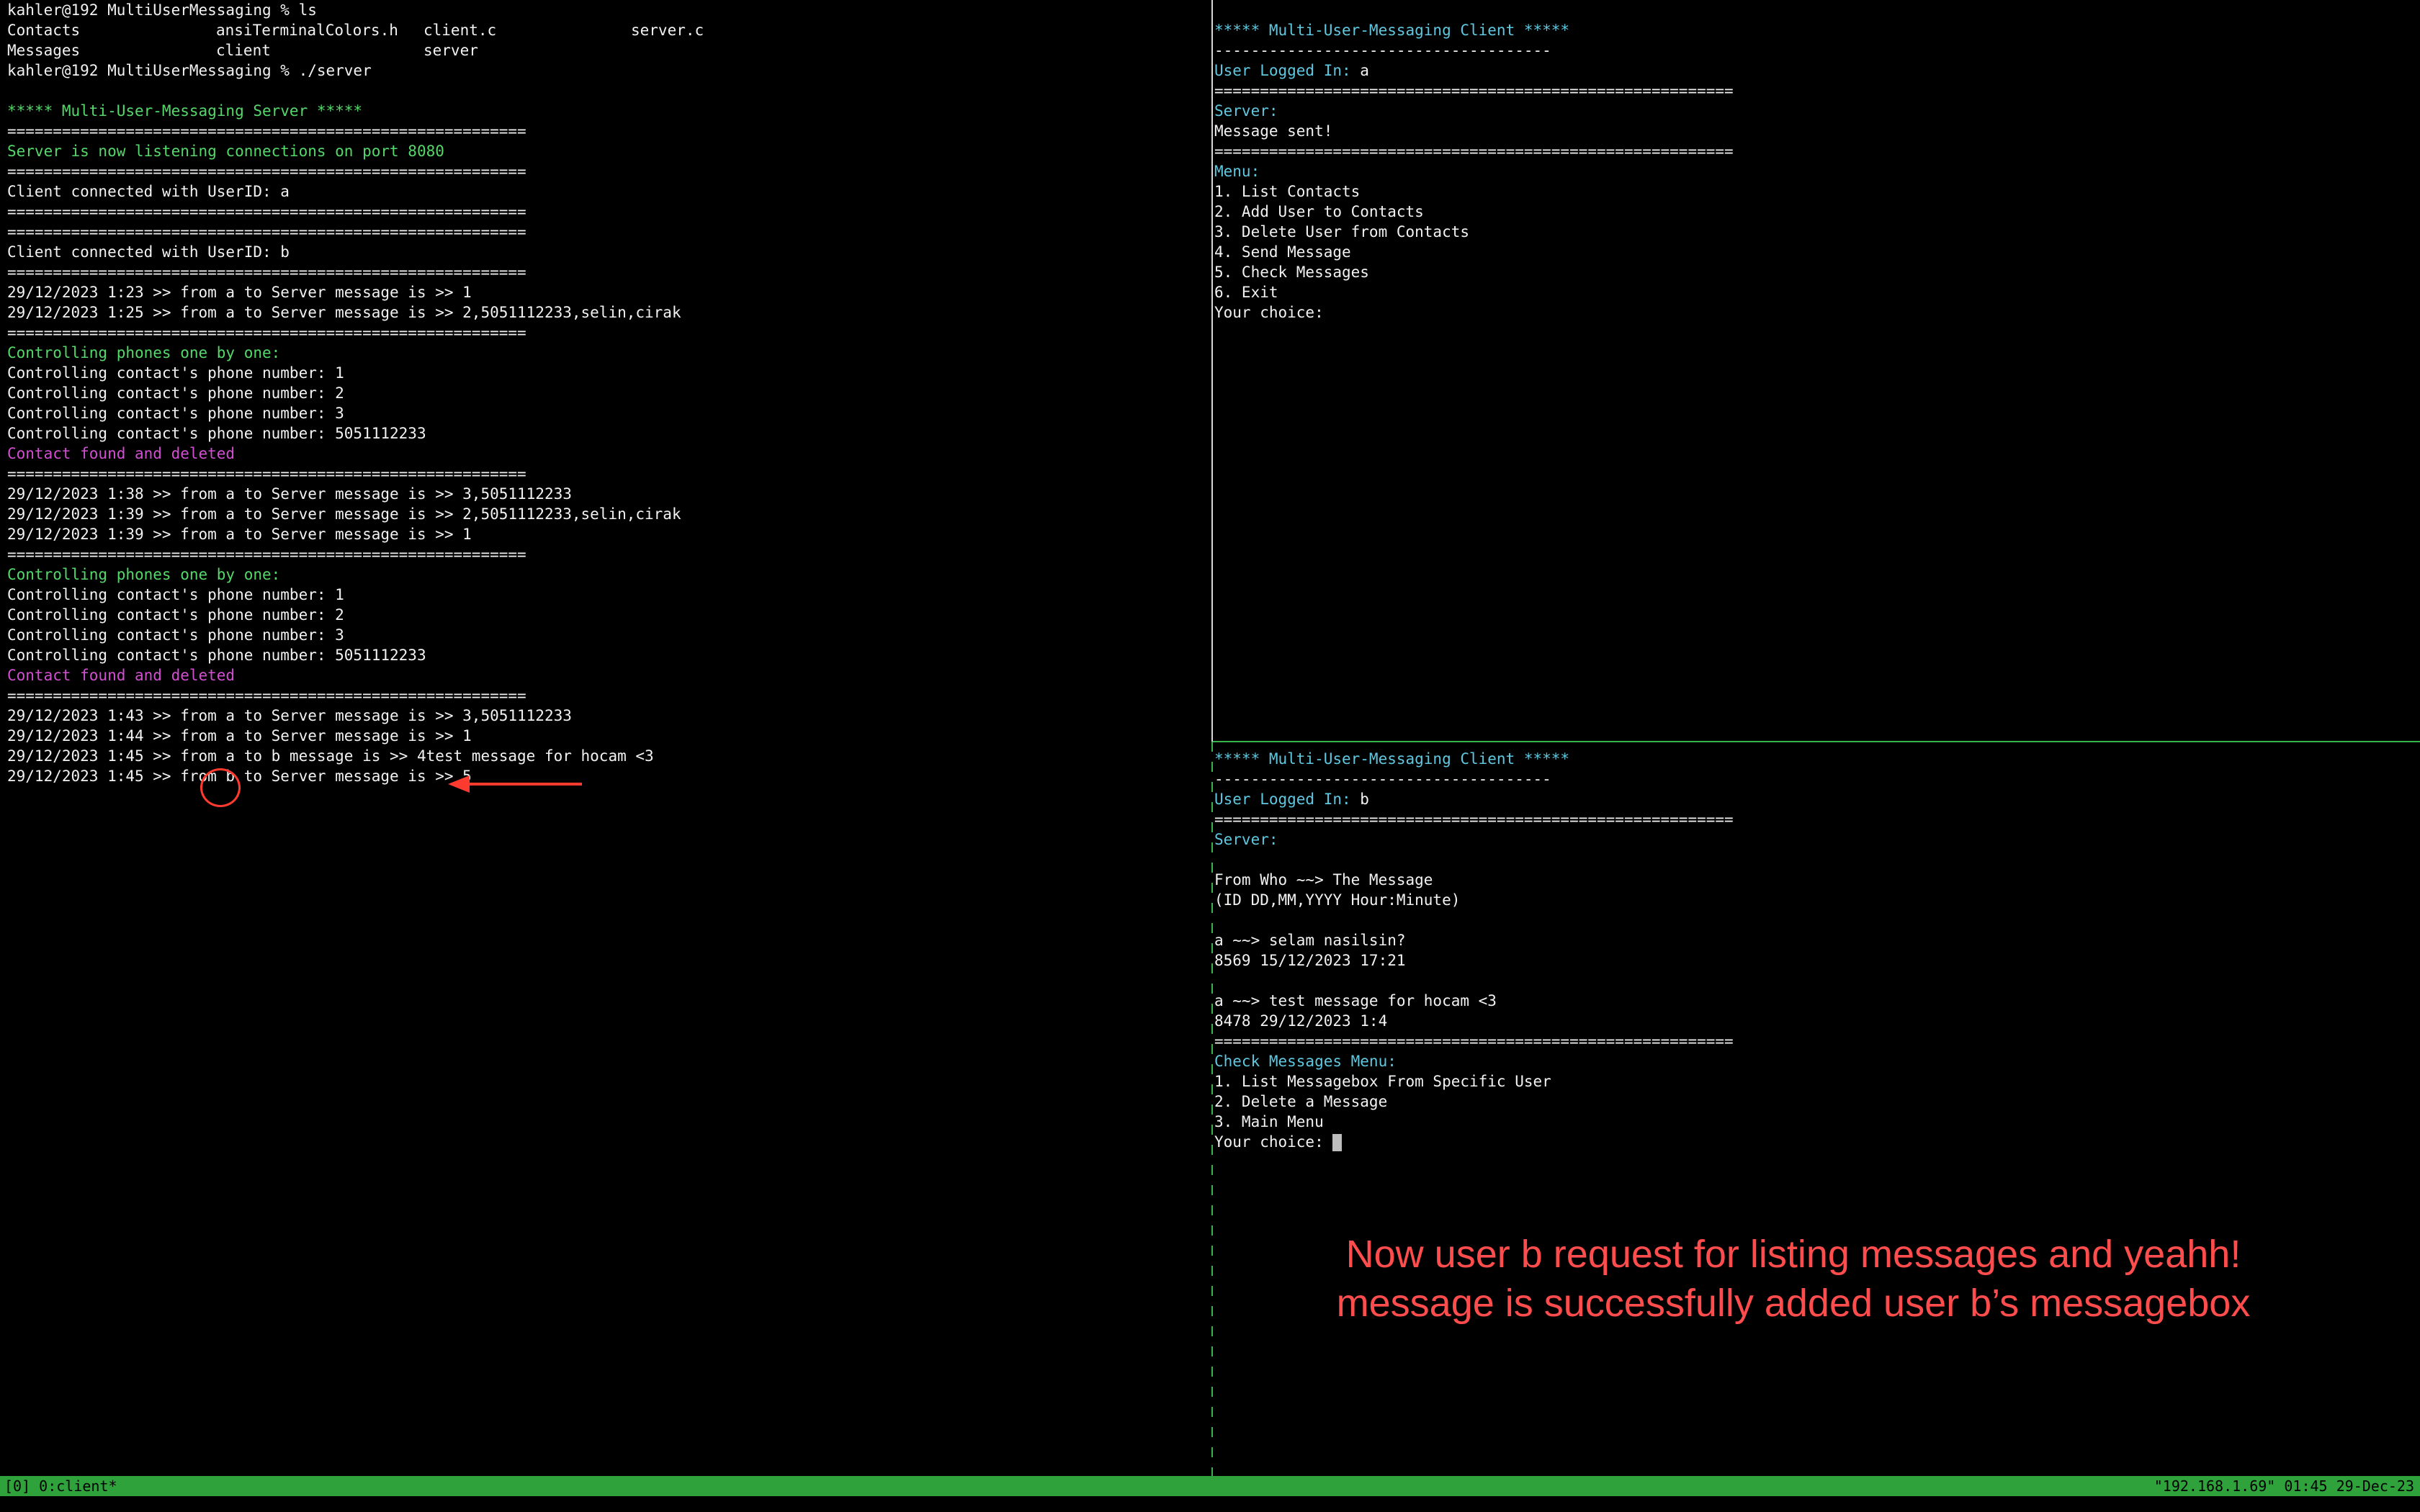  What do you see at coordinates (1319, 211) in the screenshot?
I see `menu-item: 2. Add User to Contacts` at bounding box center [1319, 211].